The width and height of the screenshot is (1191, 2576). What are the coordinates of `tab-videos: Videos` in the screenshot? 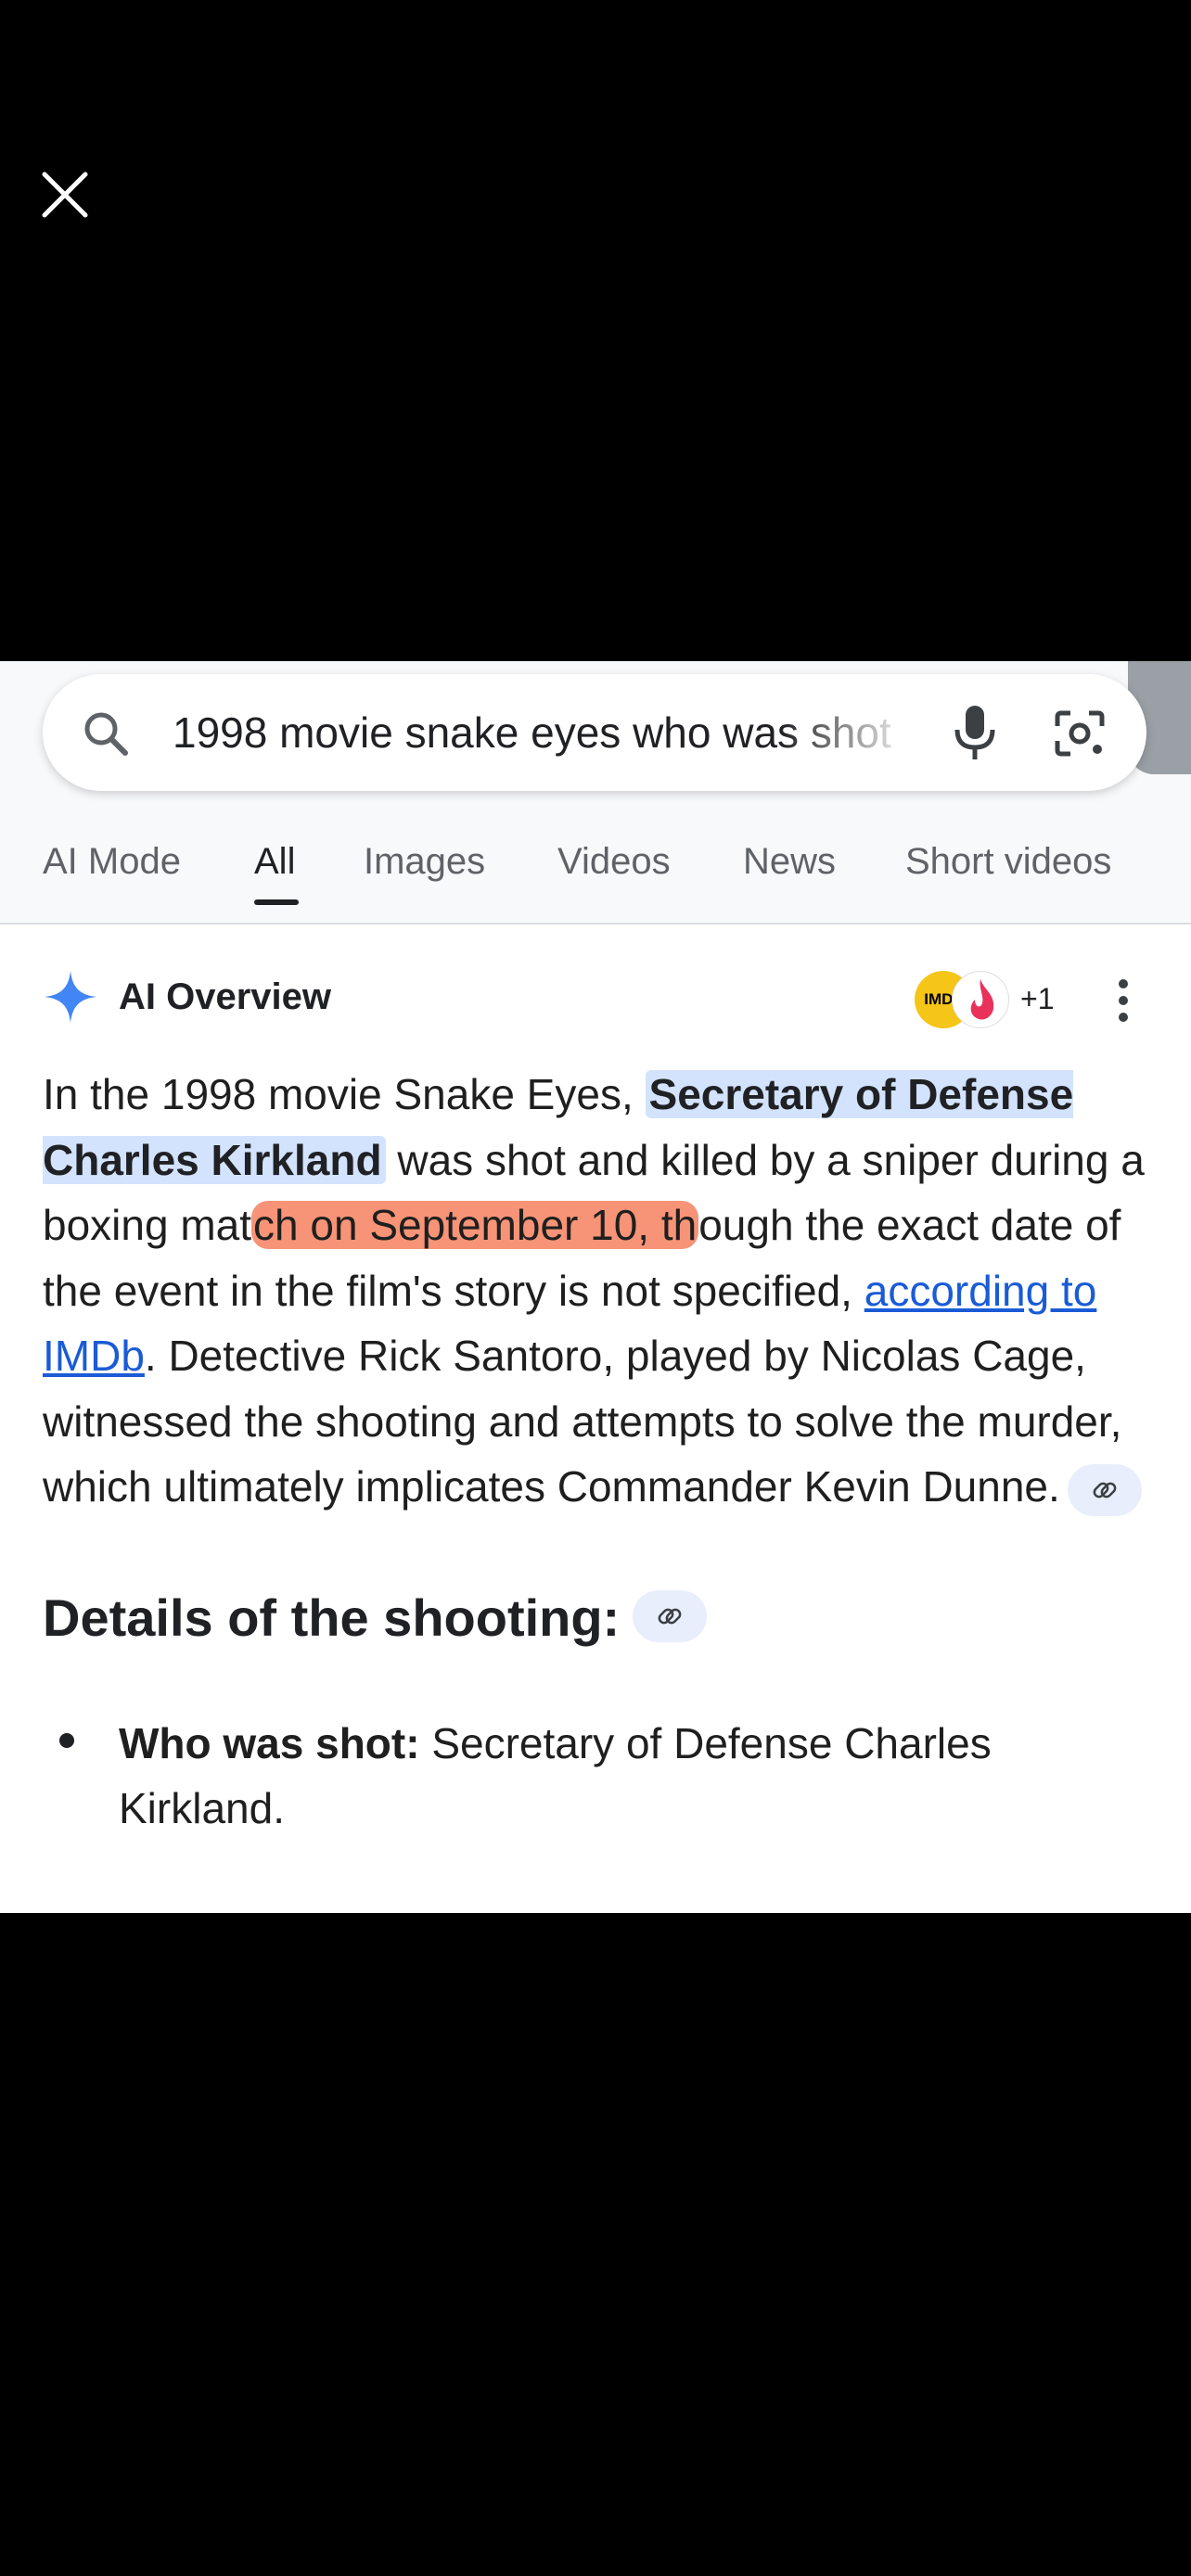 It's located at (614, 862).